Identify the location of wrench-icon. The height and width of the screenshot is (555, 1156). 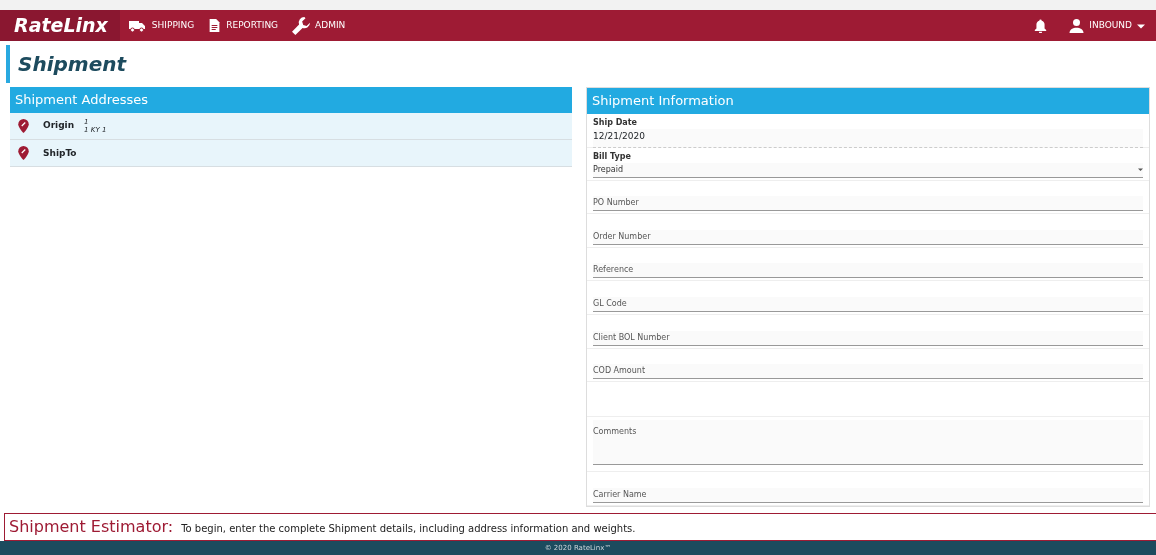
(301, 25).